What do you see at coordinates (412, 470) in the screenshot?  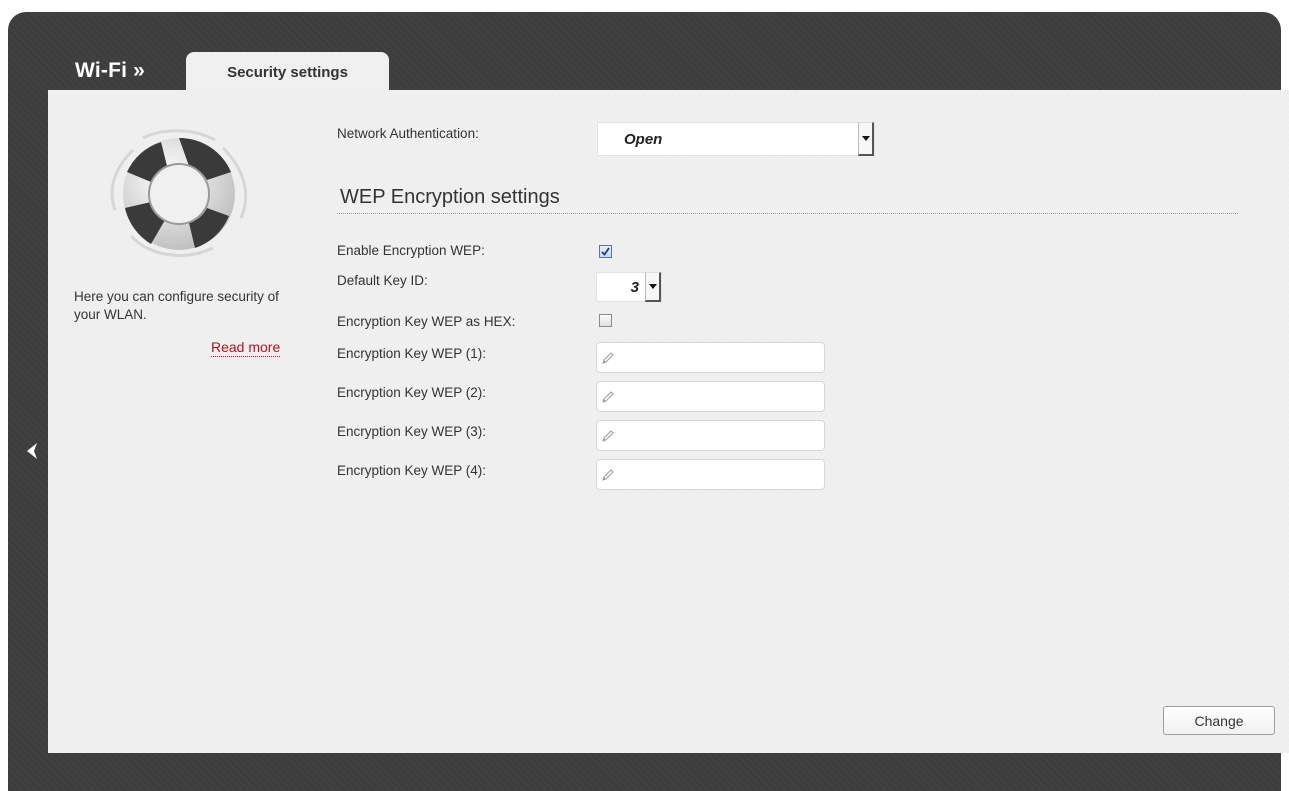 I see `wep-key-4-label: Encryption Key WEP (4):` at bounding box center [412, 470].